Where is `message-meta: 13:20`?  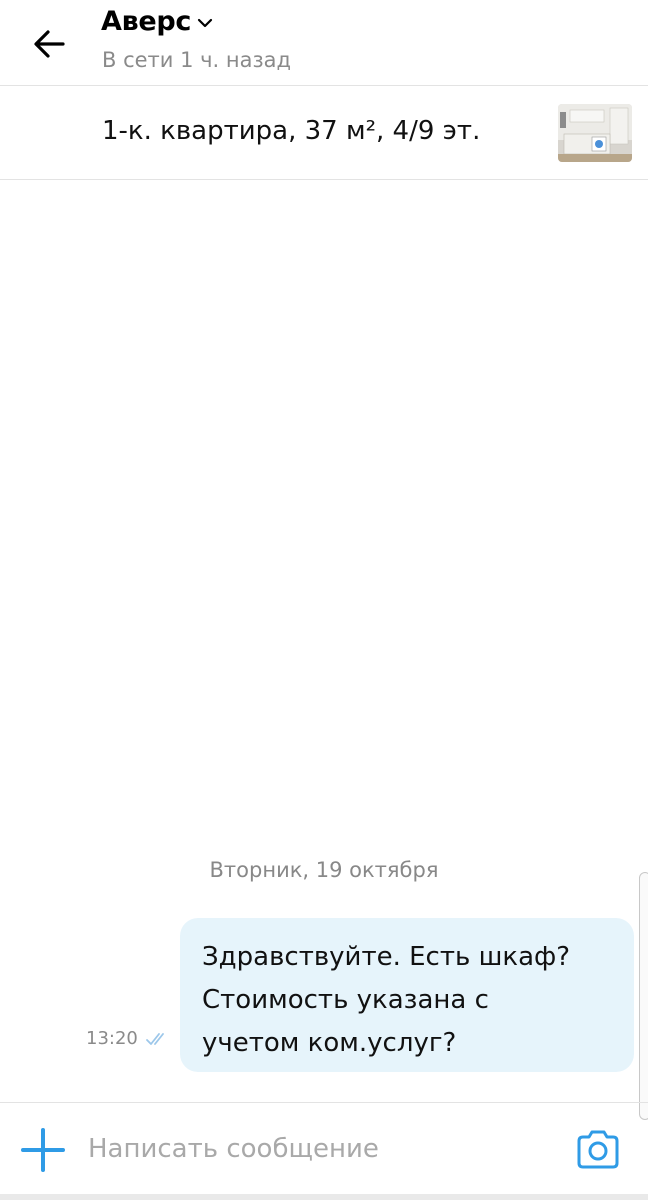 message-meta: 13:20 is located at coordinates (128, 1038).